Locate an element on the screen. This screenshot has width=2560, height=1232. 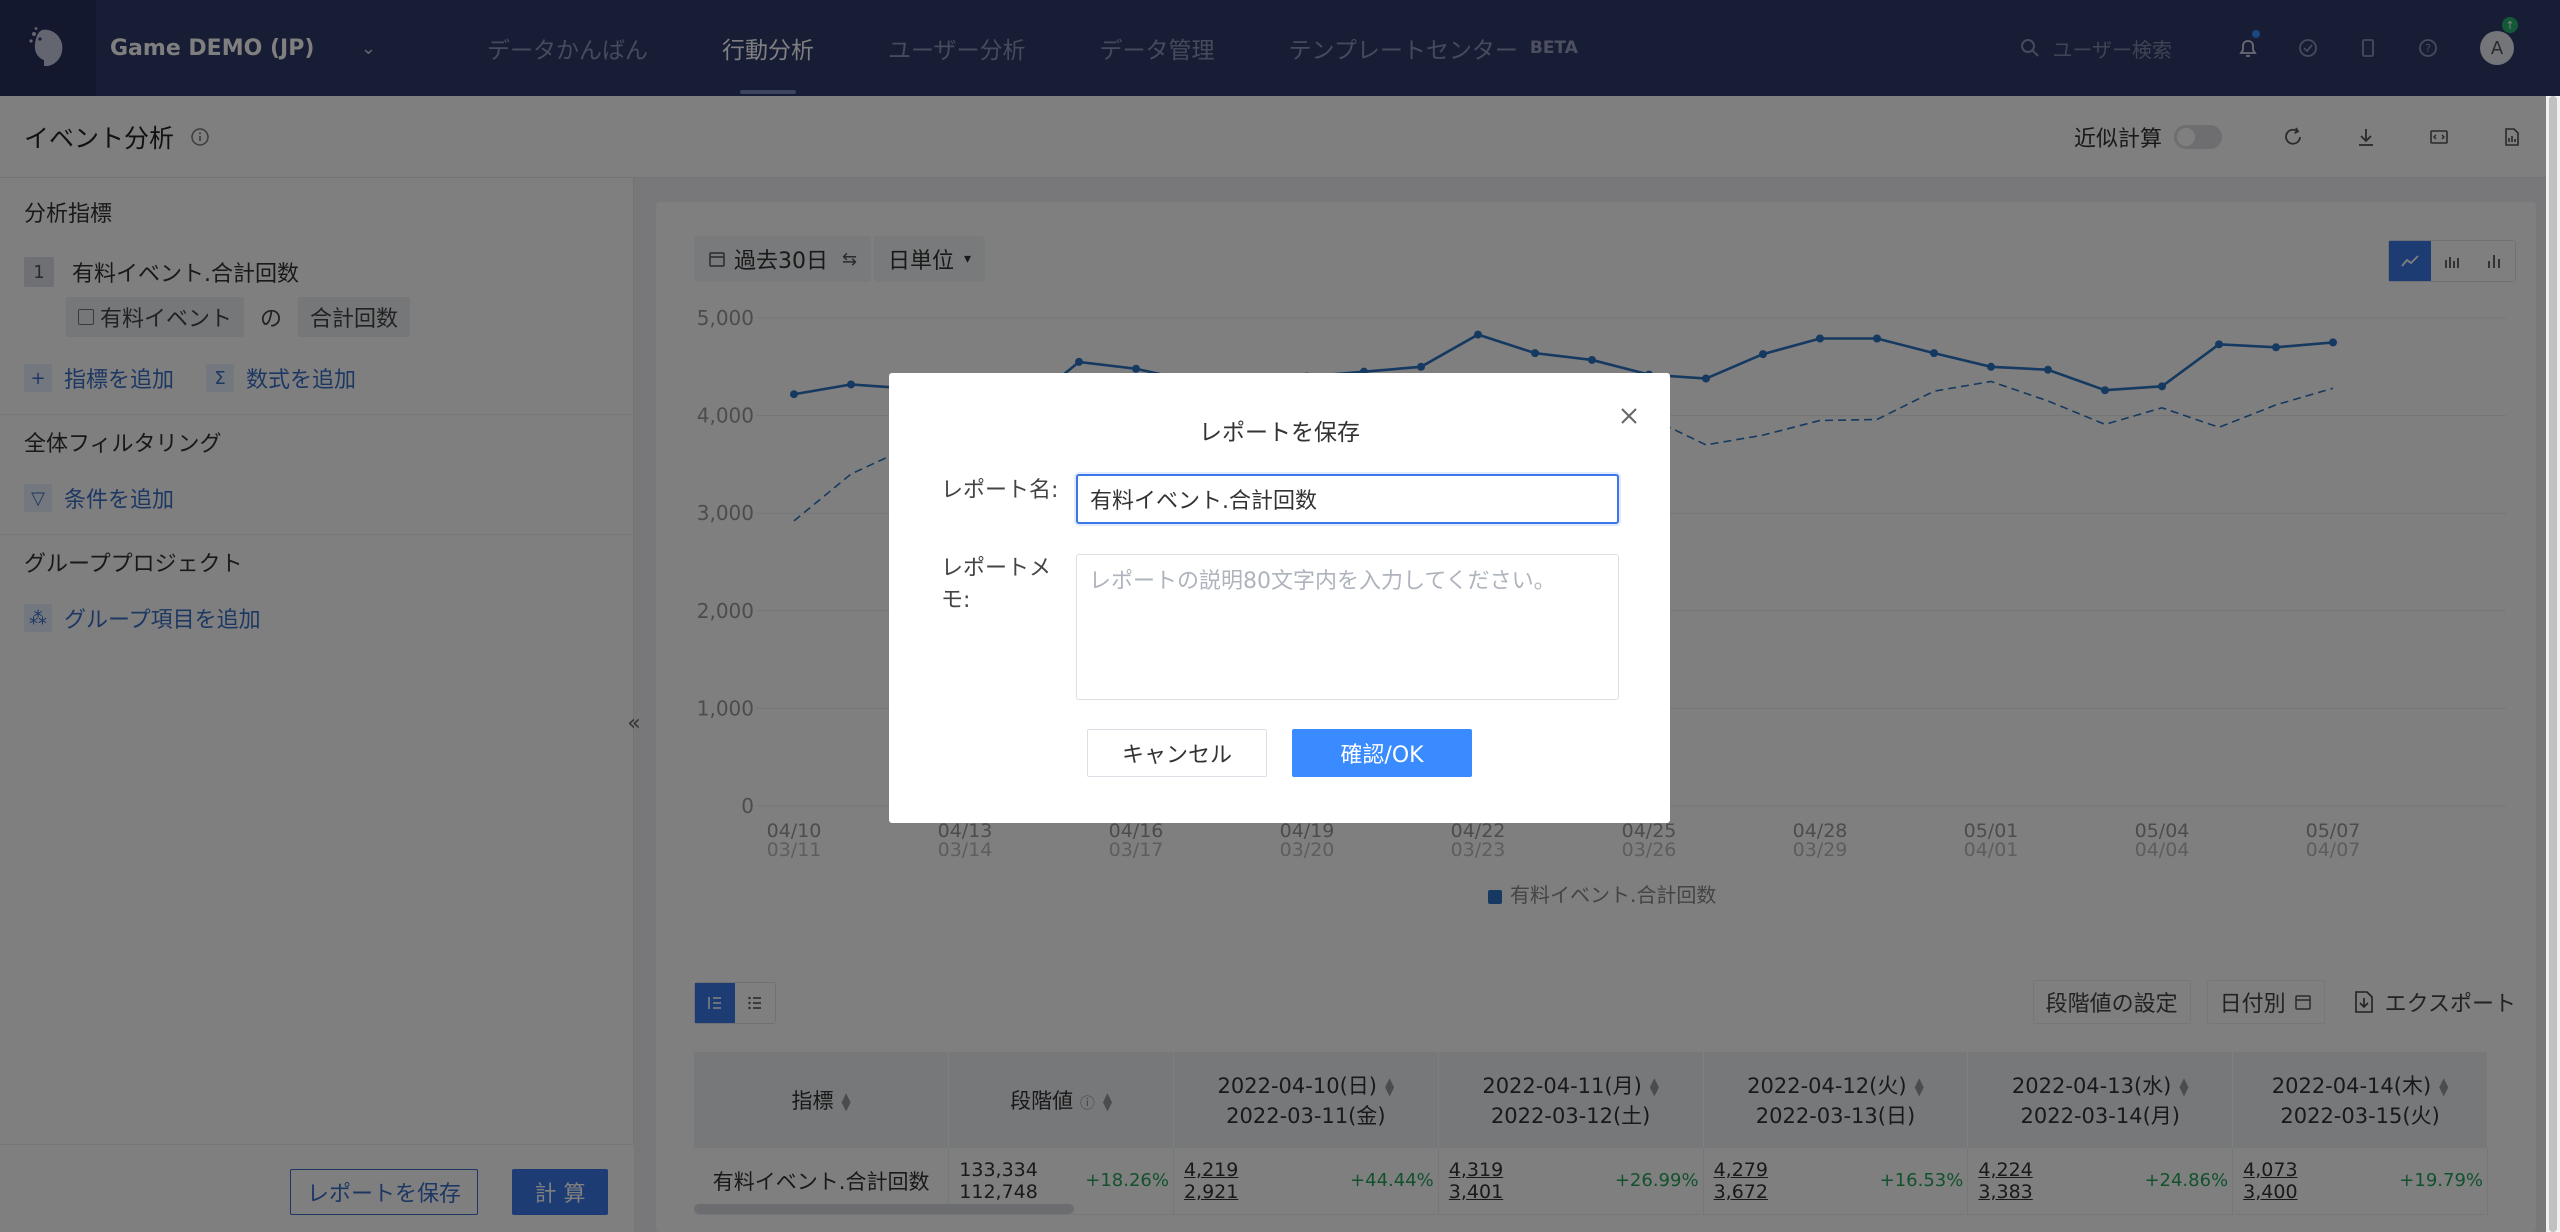
dialog-title: レポートを保存 is located at coordinates (1279, 433).